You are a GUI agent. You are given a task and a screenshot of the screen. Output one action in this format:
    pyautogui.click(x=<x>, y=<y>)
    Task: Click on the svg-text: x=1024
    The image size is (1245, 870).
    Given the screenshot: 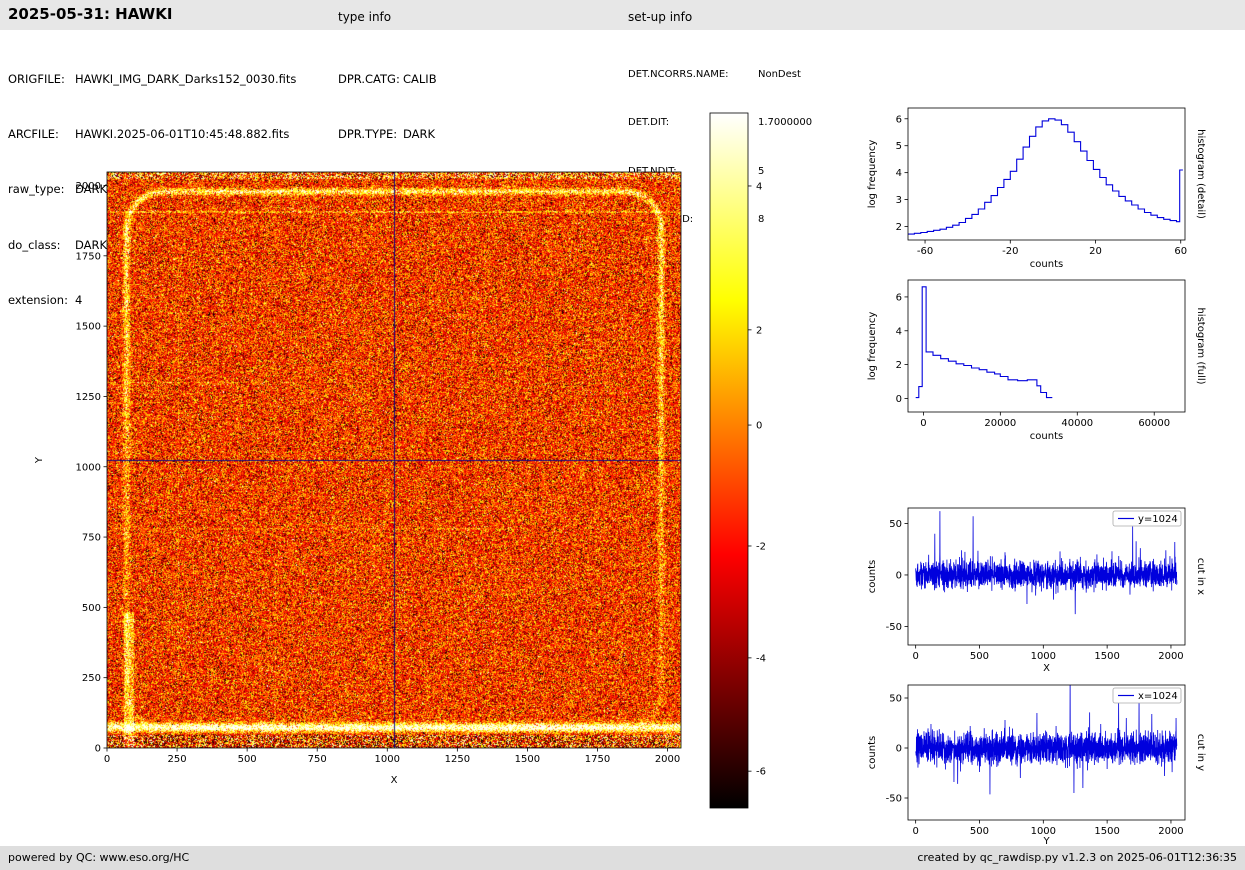 What is the action you would take?
    pyautogui.click(x=1158, y=696)
    